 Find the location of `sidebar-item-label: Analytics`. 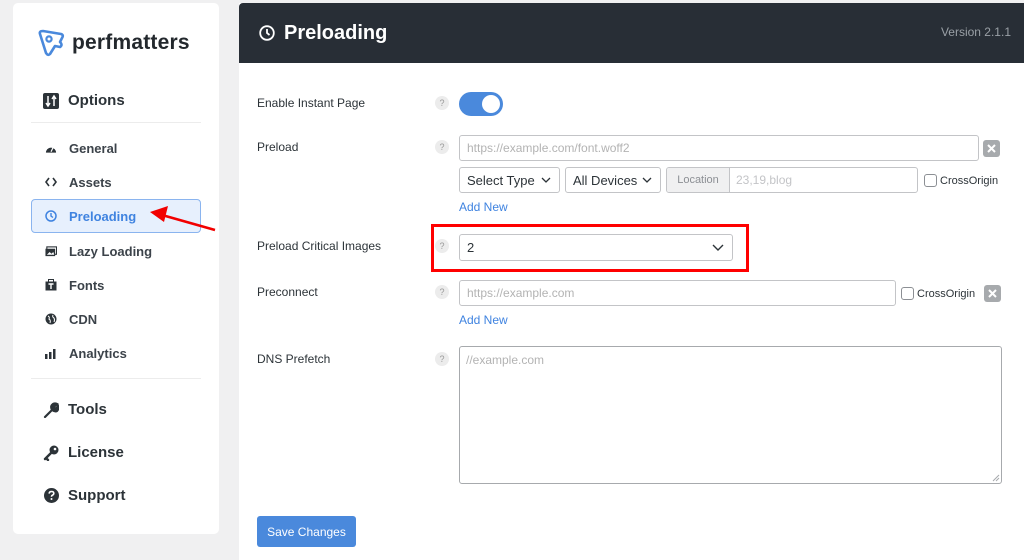

sidebar-item-label: Analytics is located at coordinates (98, 353).